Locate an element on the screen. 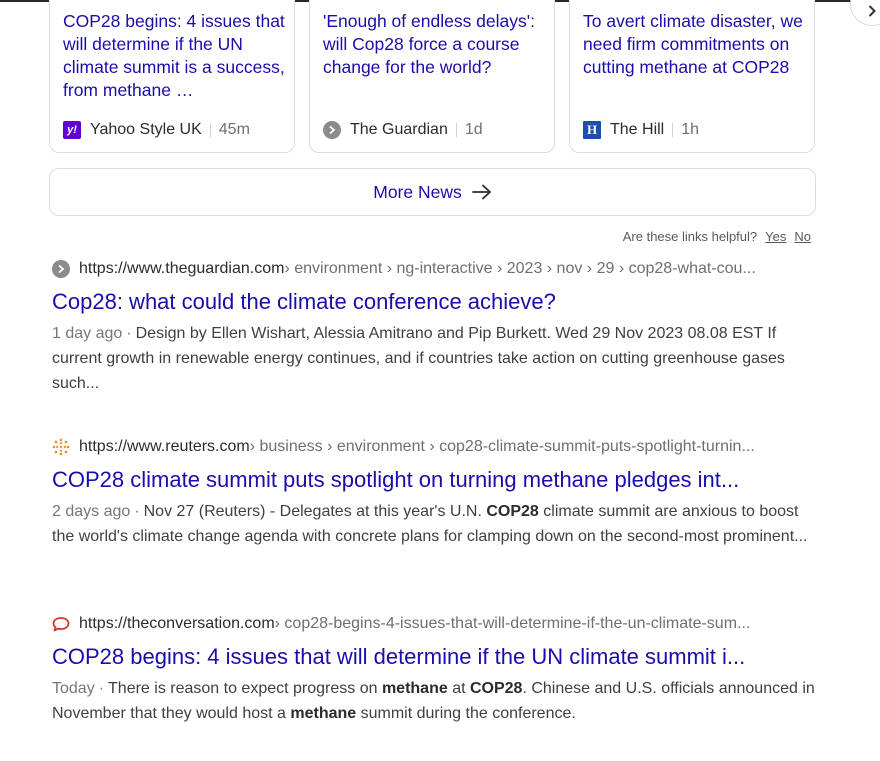 This screenshot has width=880, height=761. snippet-segment: at is located at coordinates (458, 688).